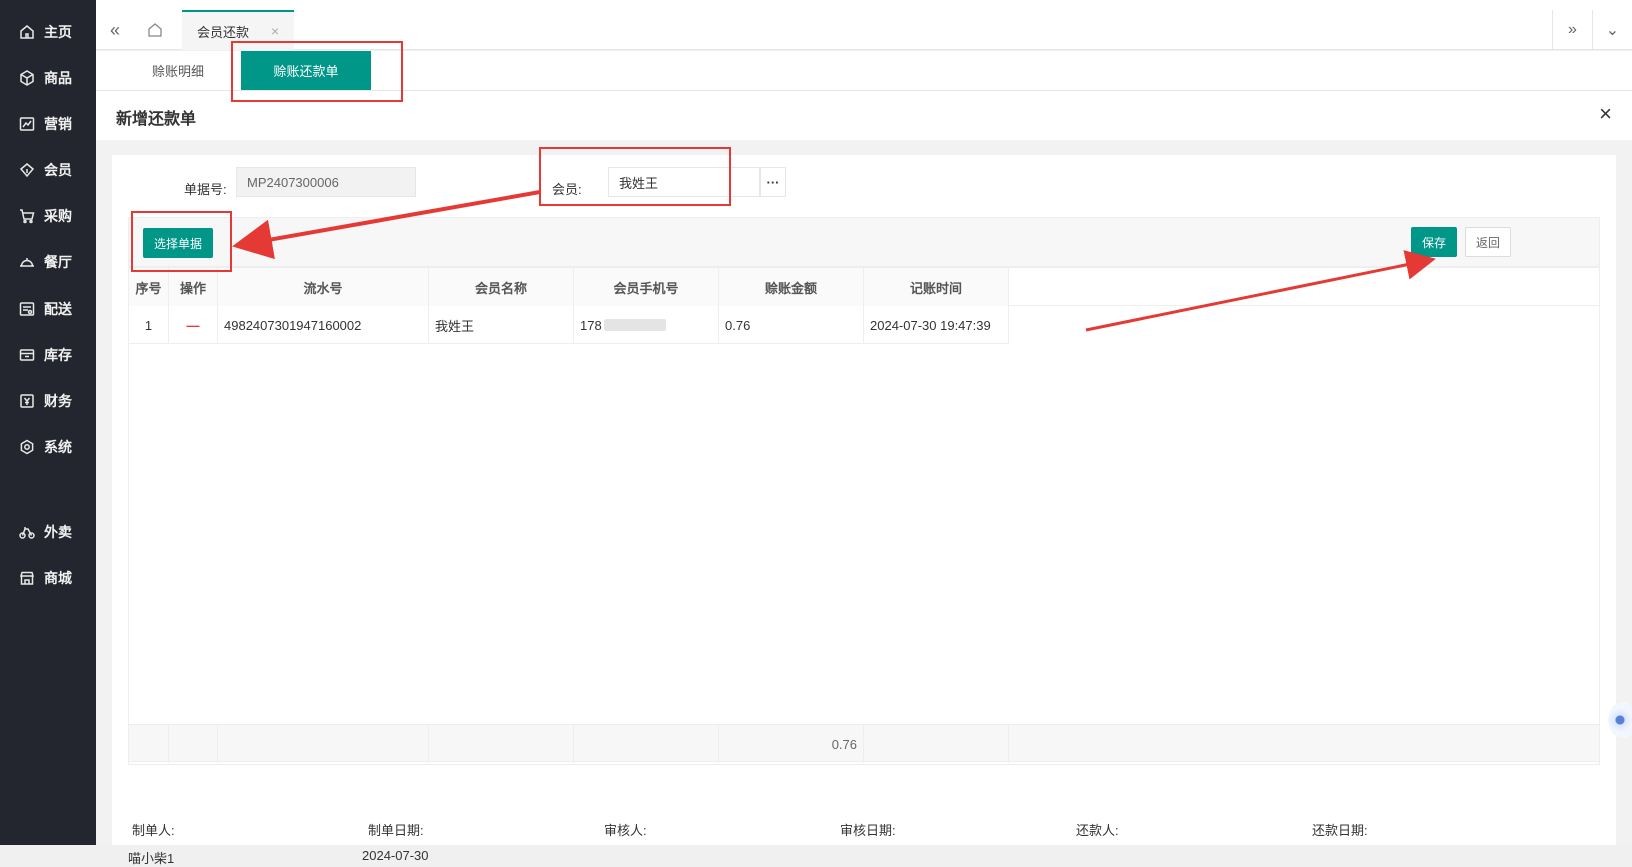 This screenshot has height=867, width=1632. Describe the element at coordinates (58, 355) in the screenshot. I see `sidebar-item-label: 库存` at that location.